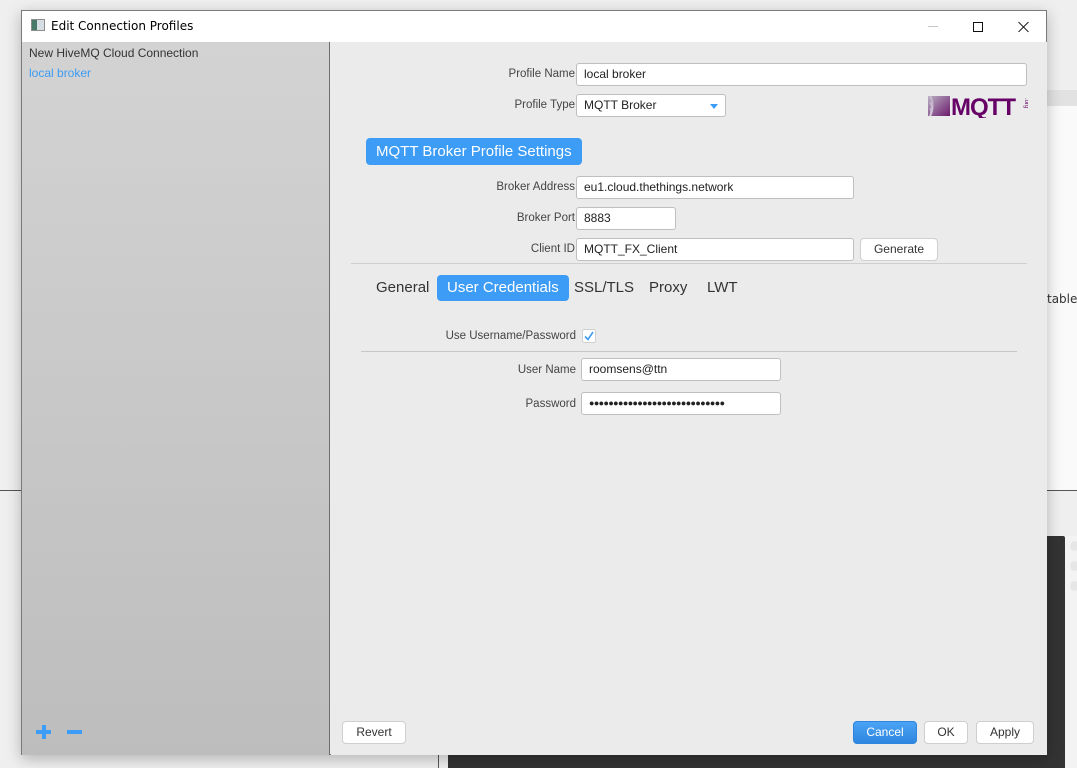 The height and width of the screenshot is (768, 1077). I want to click on client-id-input: MQTT_FX_Client, so click(715, 249).